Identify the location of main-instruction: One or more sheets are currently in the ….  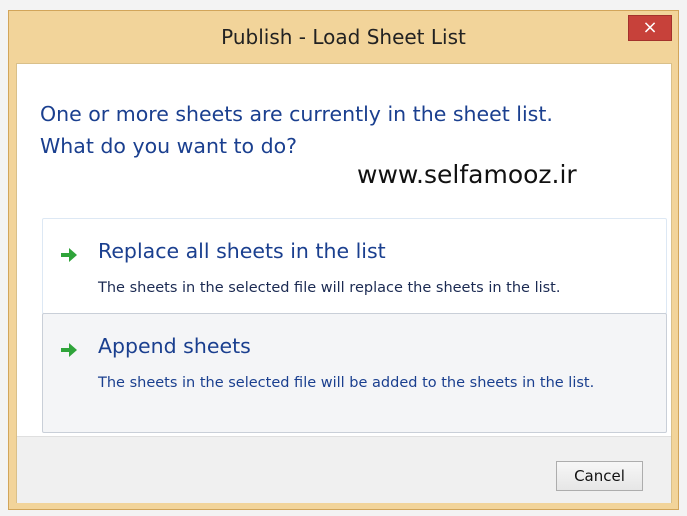
(345, 130).